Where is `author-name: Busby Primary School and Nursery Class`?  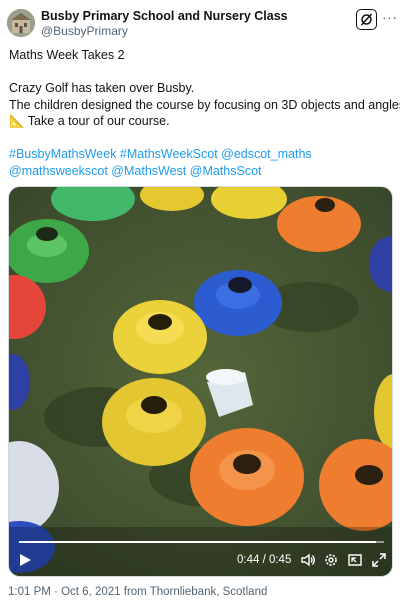
author-name: Busby Primary School and Nursery Class is located at coordinates (164, 16).